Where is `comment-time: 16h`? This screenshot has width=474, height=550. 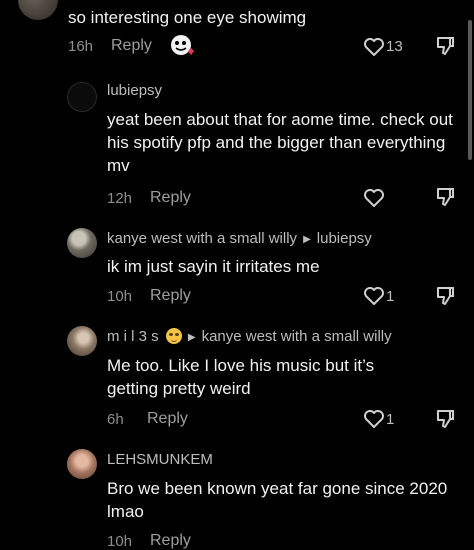
comment-time: 16h is located at coordinates (81, 46).